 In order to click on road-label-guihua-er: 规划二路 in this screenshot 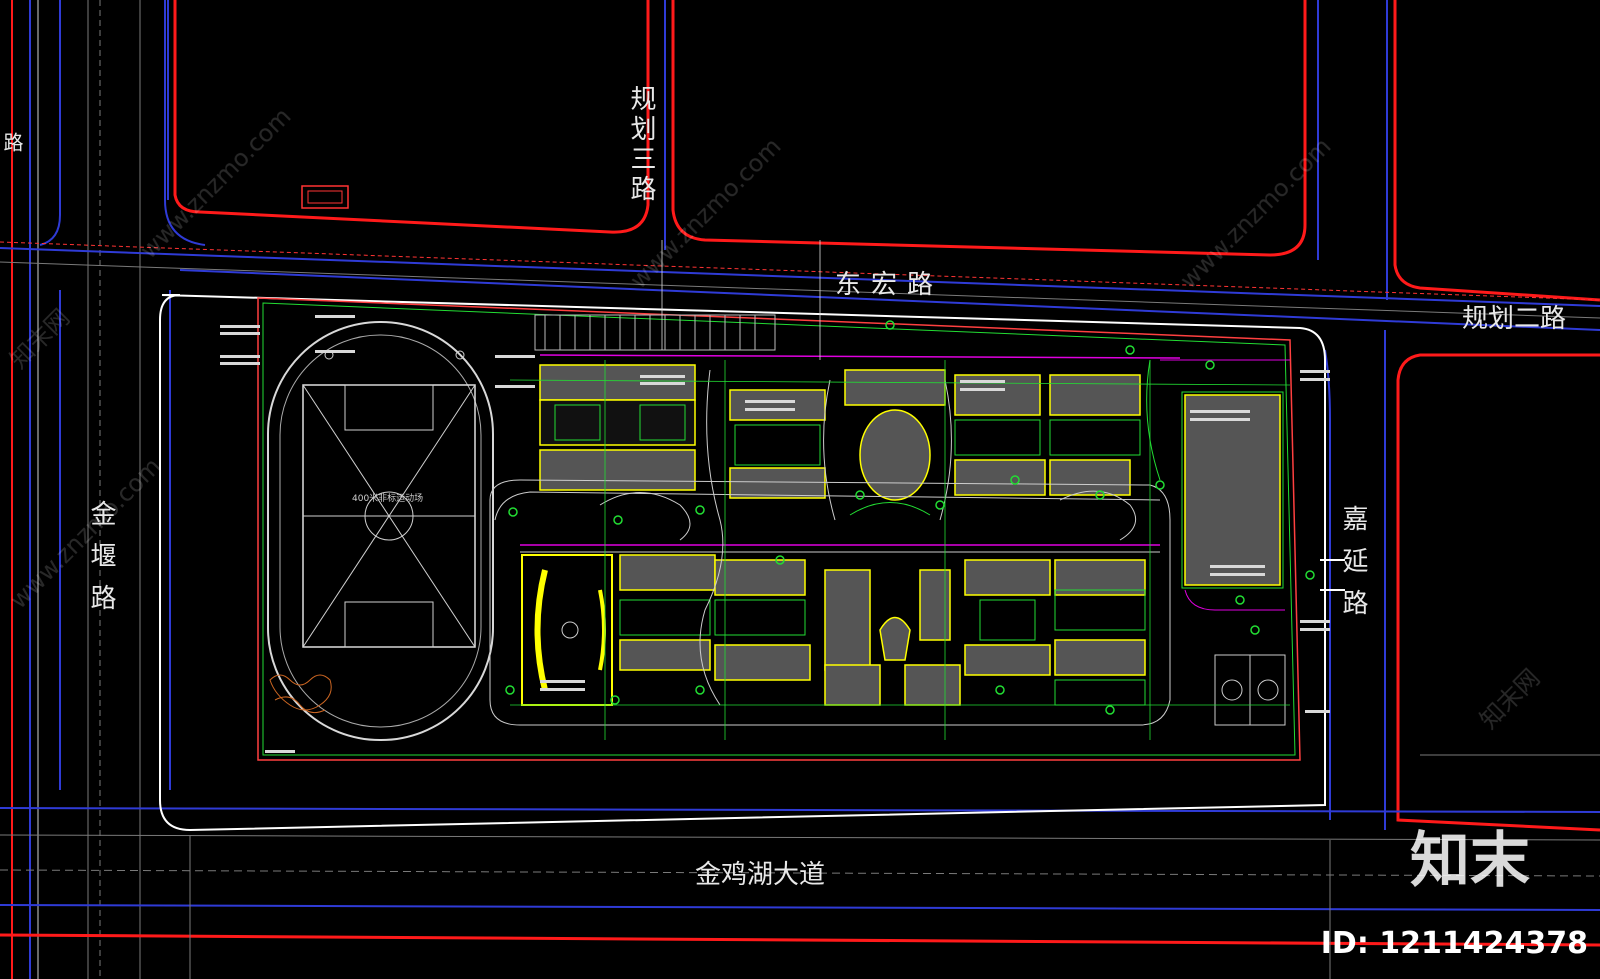, I will do `click(1514, 319)`.